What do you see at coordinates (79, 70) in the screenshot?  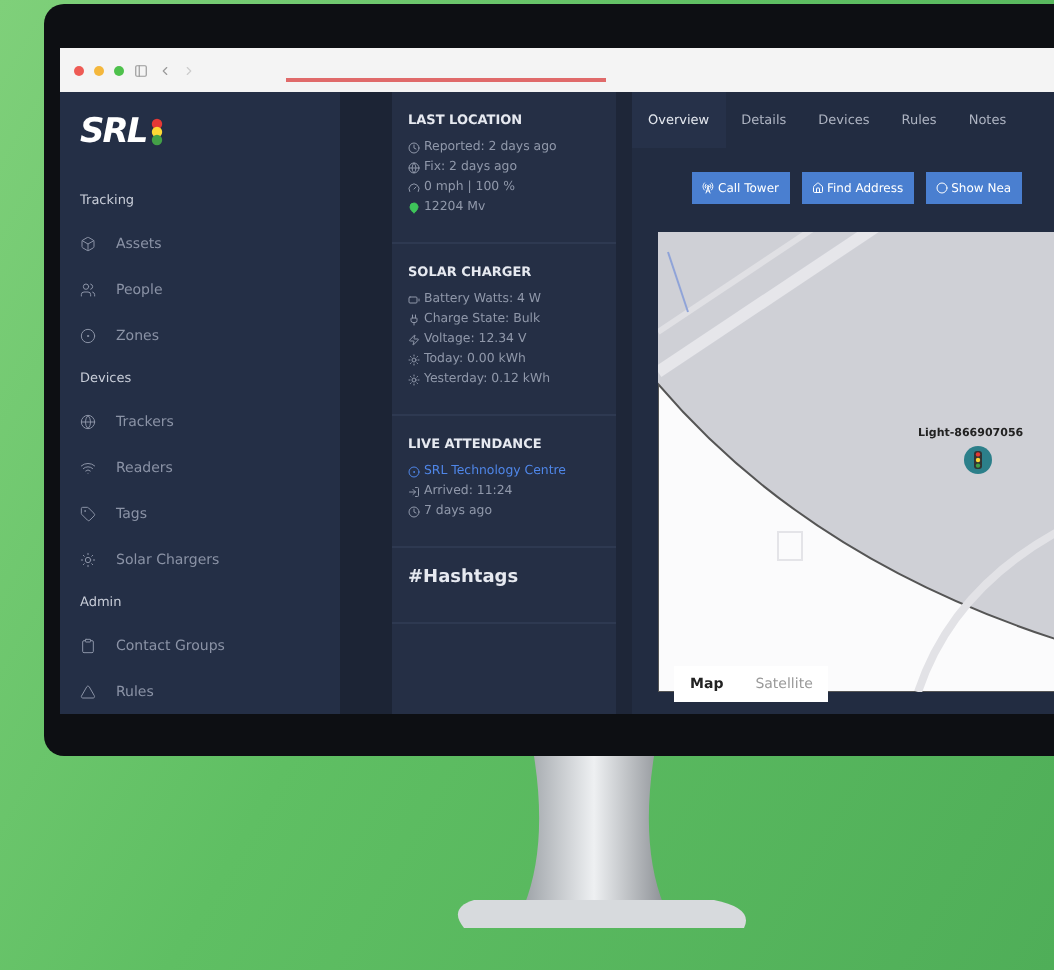 I see `close-icon` at bounding box center [79, 70].